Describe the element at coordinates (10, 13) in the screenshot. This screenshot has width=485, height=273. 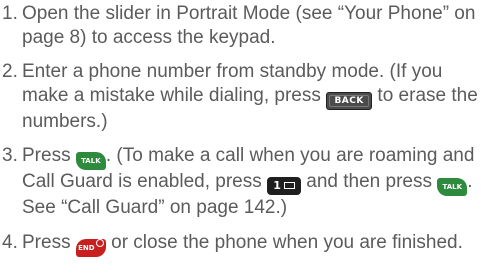
I see `step-number: 1.` at that location.